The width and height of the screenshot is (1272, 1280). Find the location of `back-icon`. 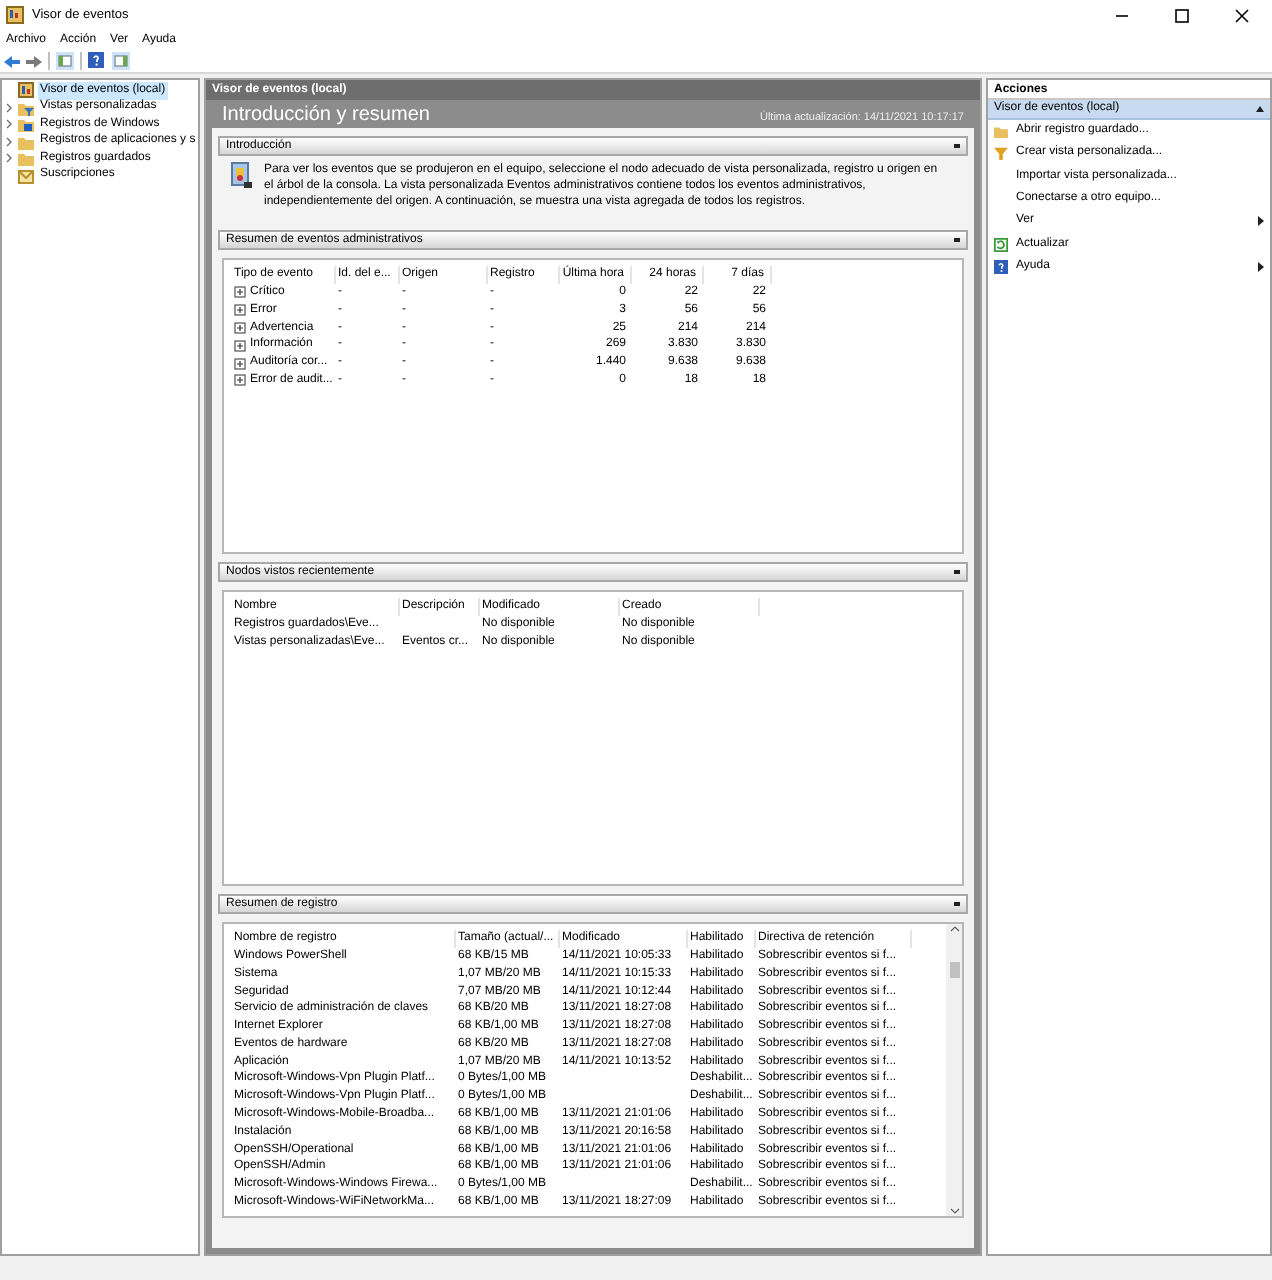

back-icon is located at coordinates (12, 61).